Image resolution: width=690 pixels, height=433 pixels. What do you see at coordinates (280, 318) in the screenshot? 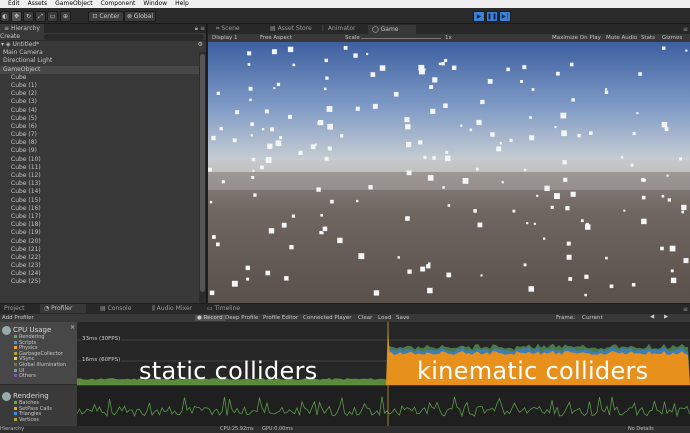
I see `profile-editor-toggle: Profile Editor` at bounding box center [280, 318].